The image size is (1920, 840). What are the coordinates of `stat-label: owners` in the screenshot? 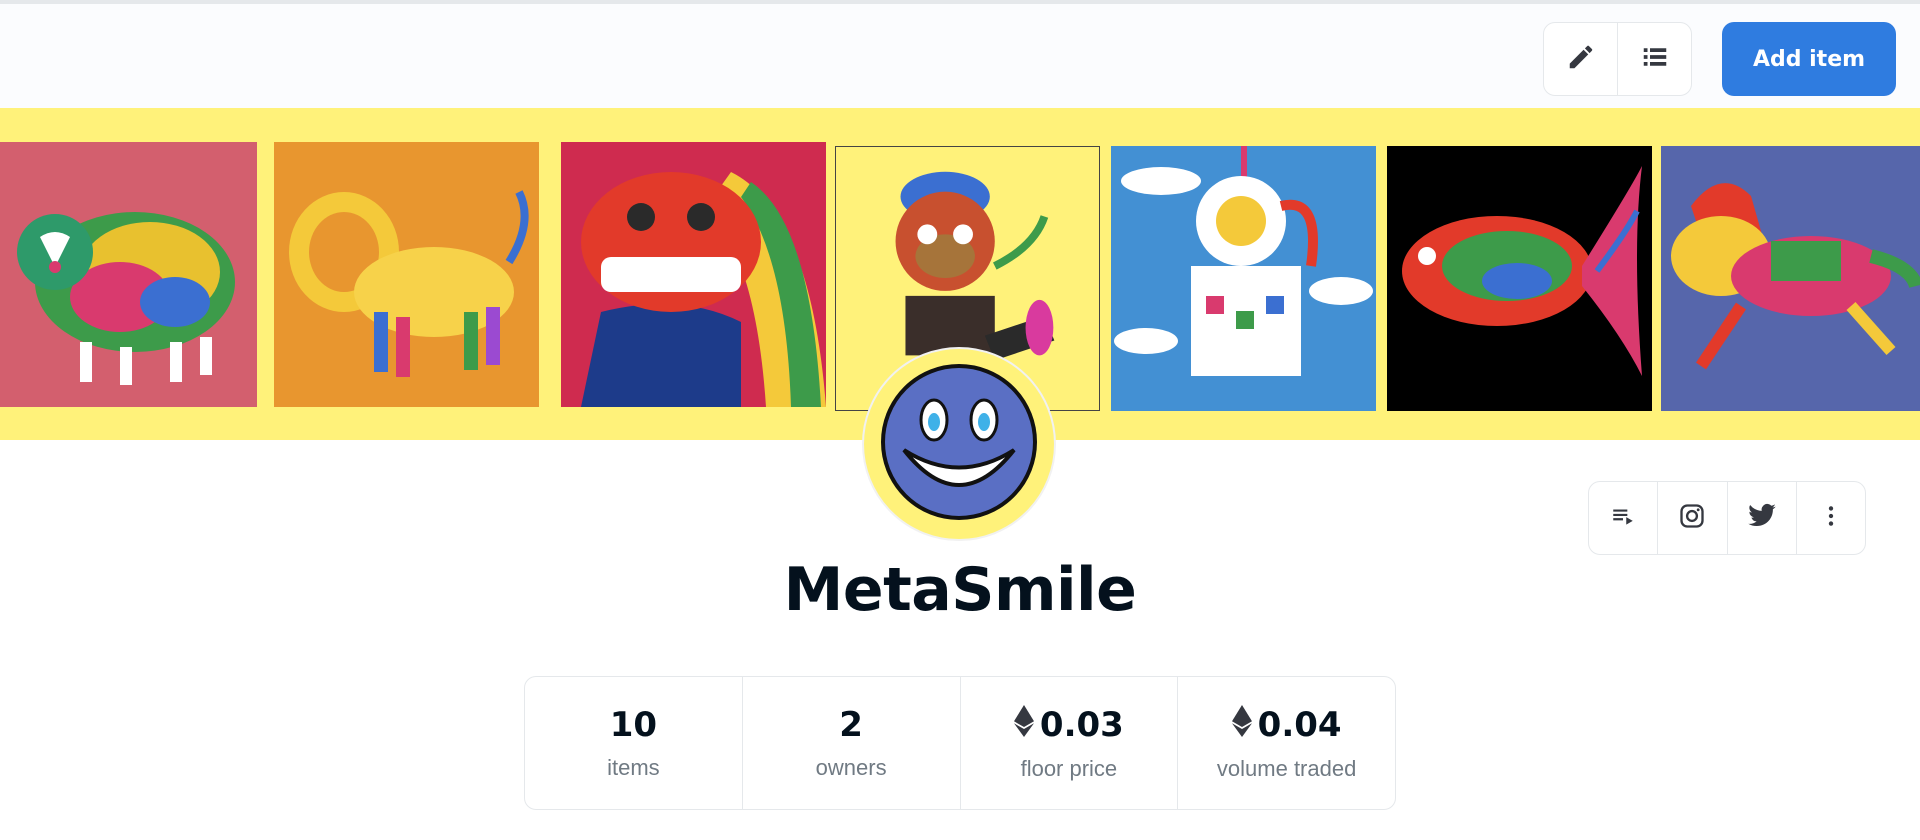 It's located at (851, 767).